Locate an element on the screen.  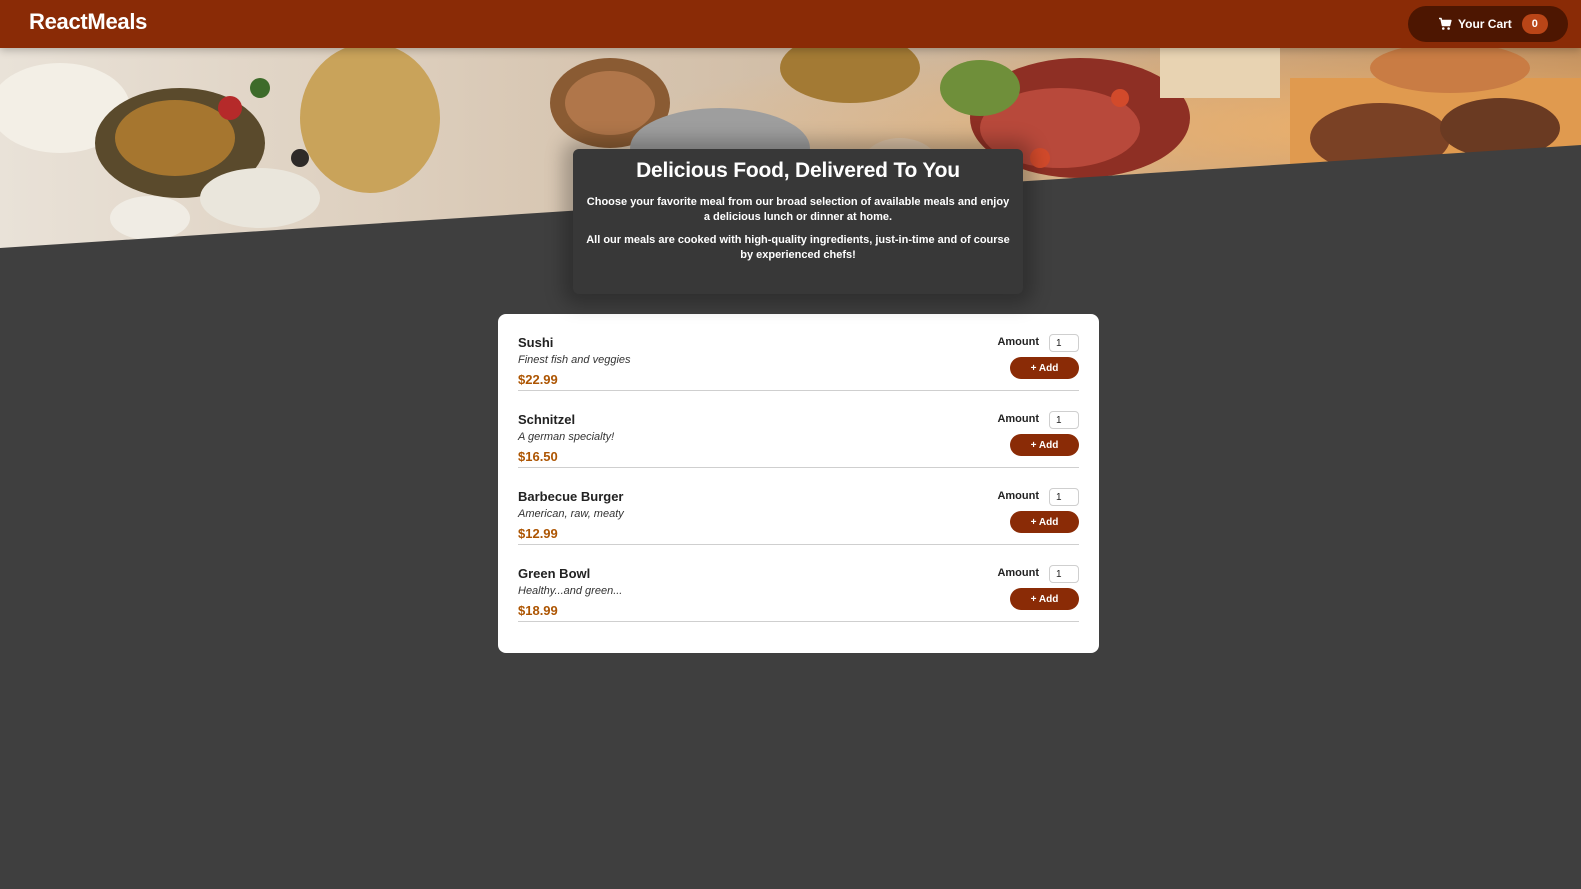
cart-label: Your Cart is located at coordinates (1485, 24).